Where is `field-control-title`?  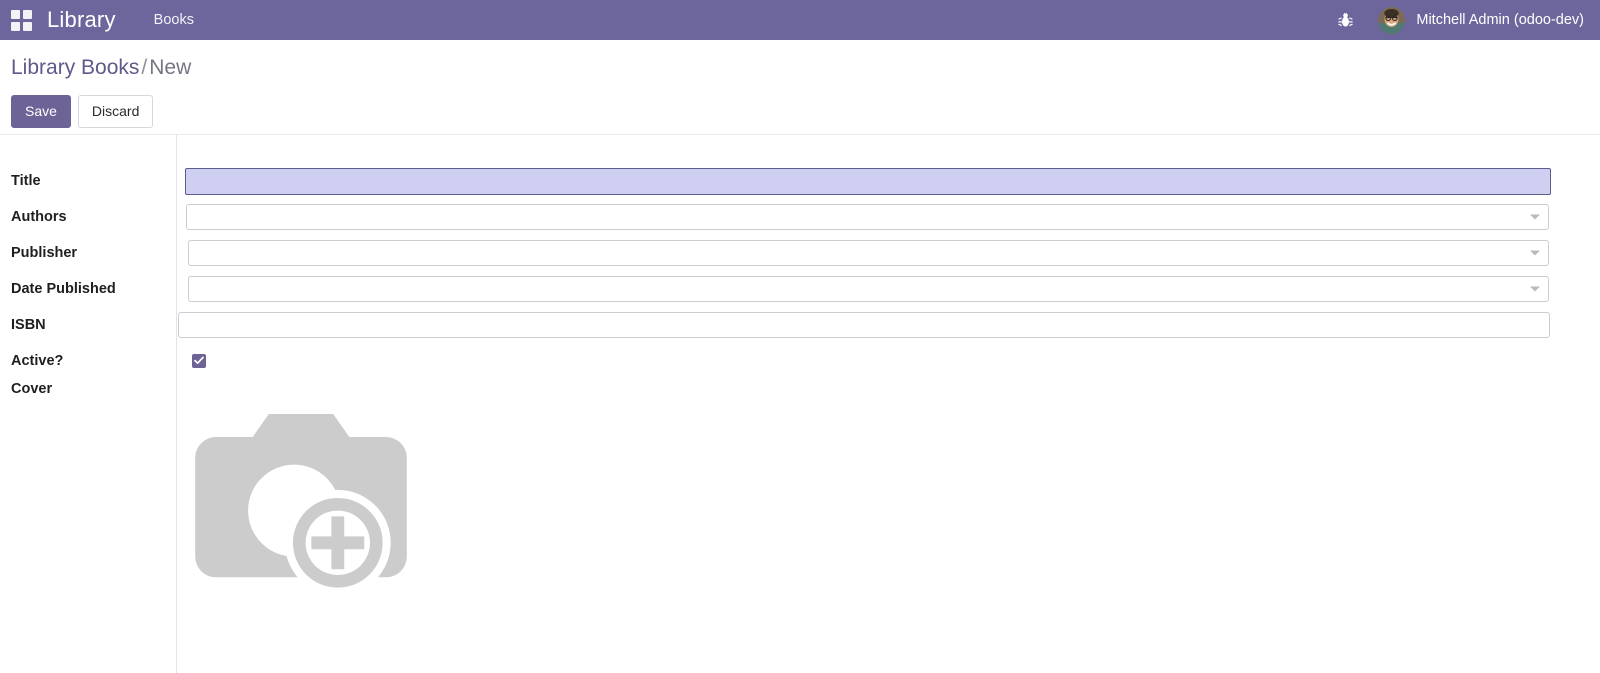 field-control-title is located at coordinates (888, 181).